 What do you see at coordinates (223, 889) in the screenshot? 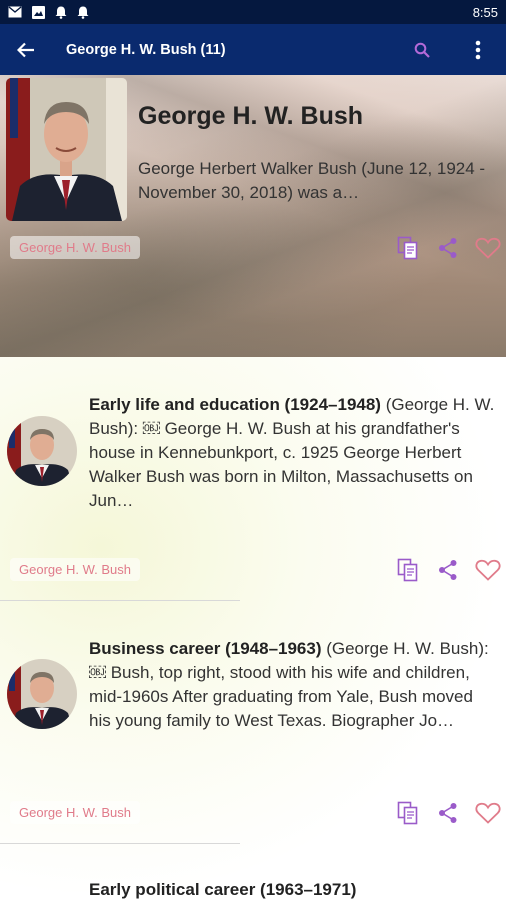
I see `article-title: Early political career (1963–1971)` at bounding box center [223, 889].